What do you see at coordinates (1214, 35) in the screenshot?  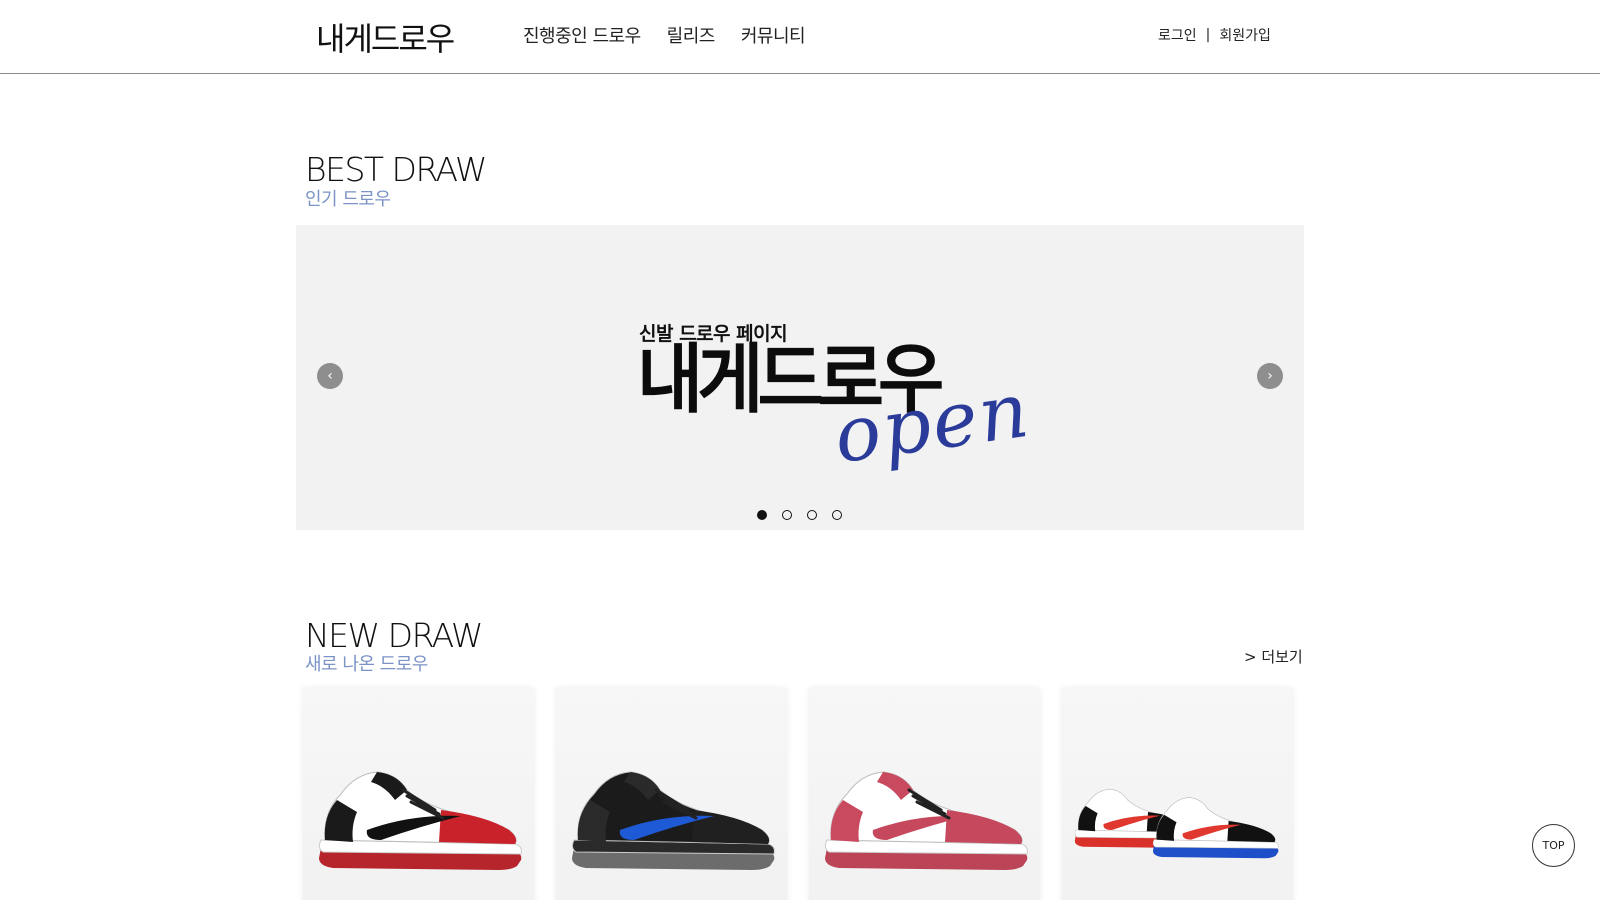 I see `auth-links: 로그인 | 회원가입` at bounding box center [1214, 35].